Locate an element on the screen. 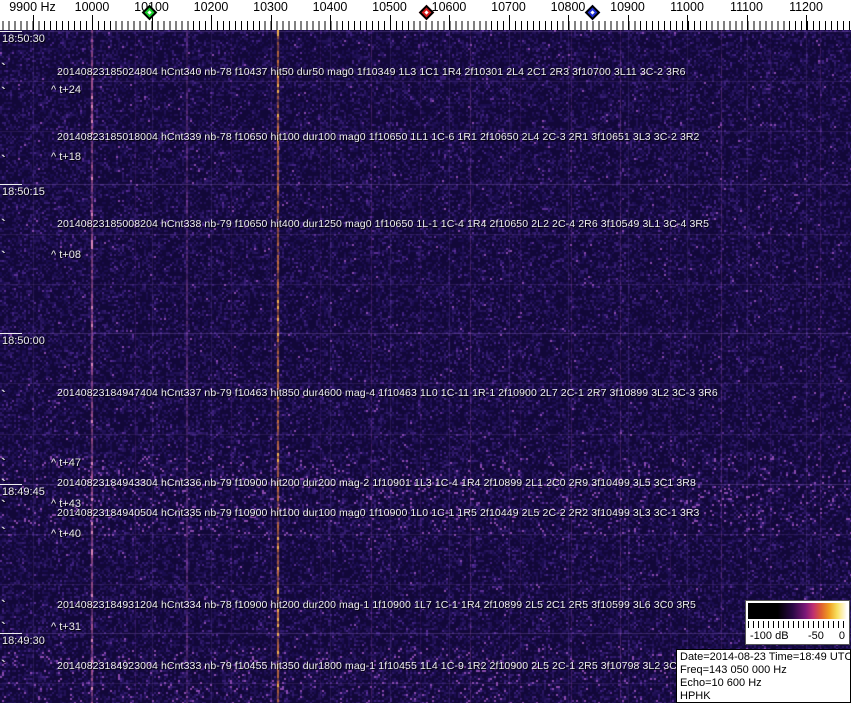 The width and height of the screenshot is (851, 703). freq-label: 11100 is located at coordinates (746, 7).